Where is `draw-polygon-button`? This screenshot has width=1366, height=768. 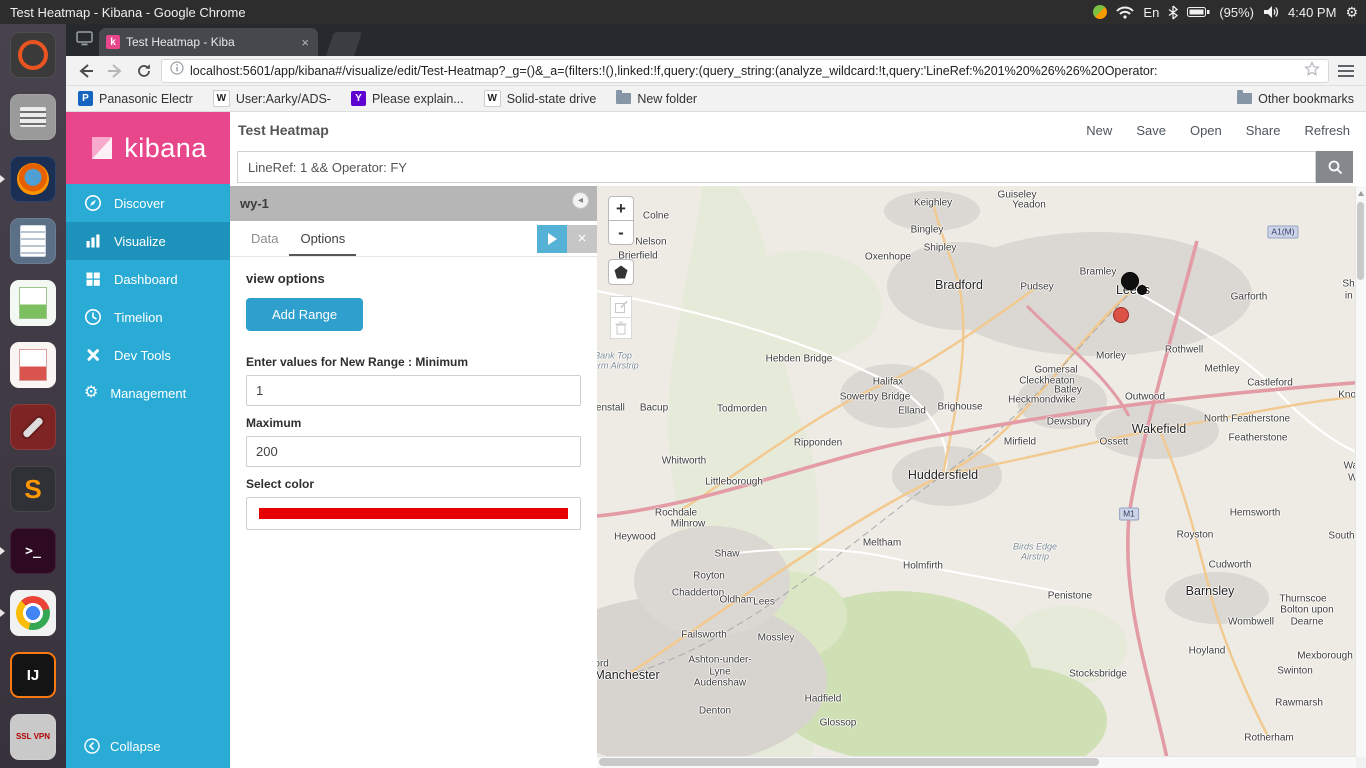 draw-polygon-button is located at coordinates (621, 272).